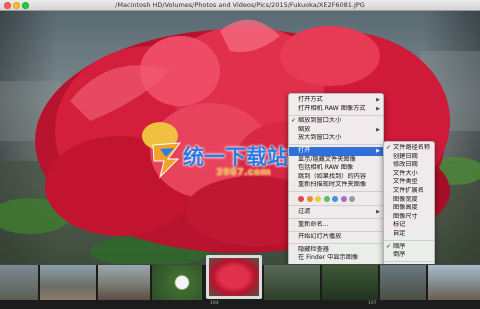 The width and height of the screenshot is (480, 309). I want to click on main_menu-item: 在 Finder 中显示图像, so click(336, 258).